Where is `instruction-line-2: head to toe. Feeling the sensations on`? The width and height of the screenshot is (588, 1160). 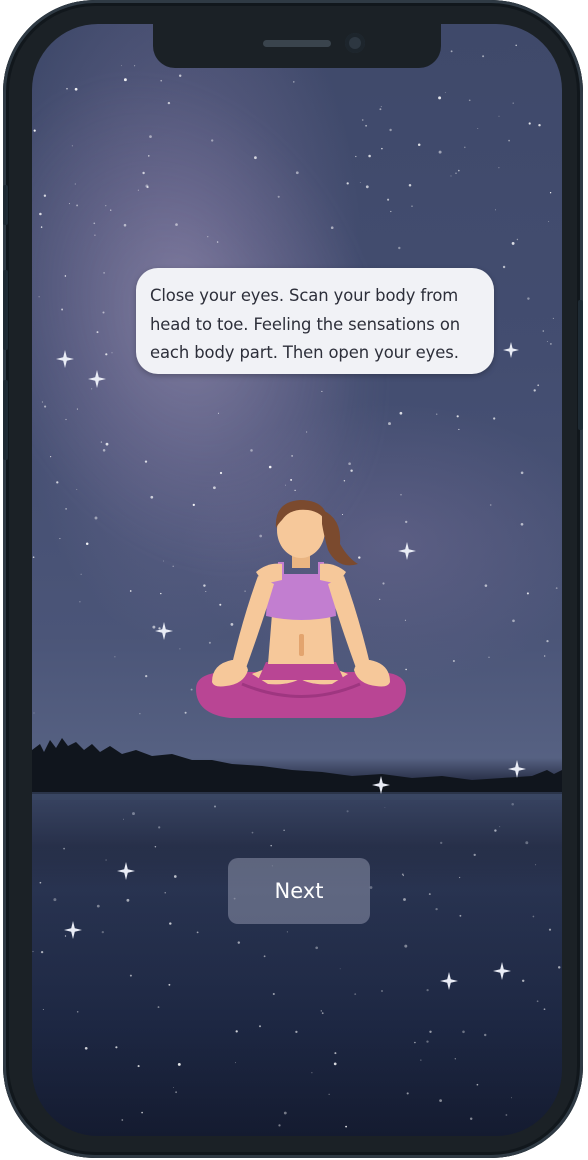 instruction-line-2: head to toe. Feeling the sensations on is located at coordinates (305, 324).